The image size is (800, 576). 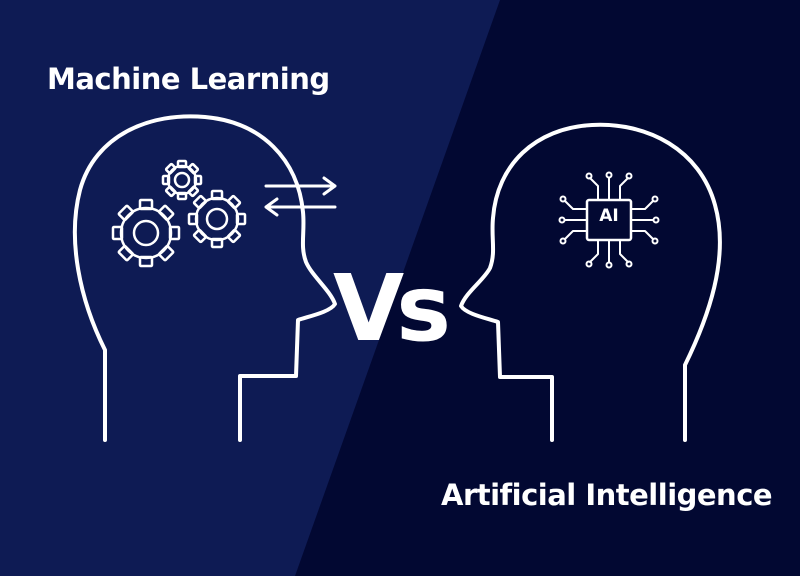 What do you see at coordinates (607, 495) in the screenshot?
I see `artificial-intelligence-title: Artificial Intelligence` at bounding box center [607, 495].